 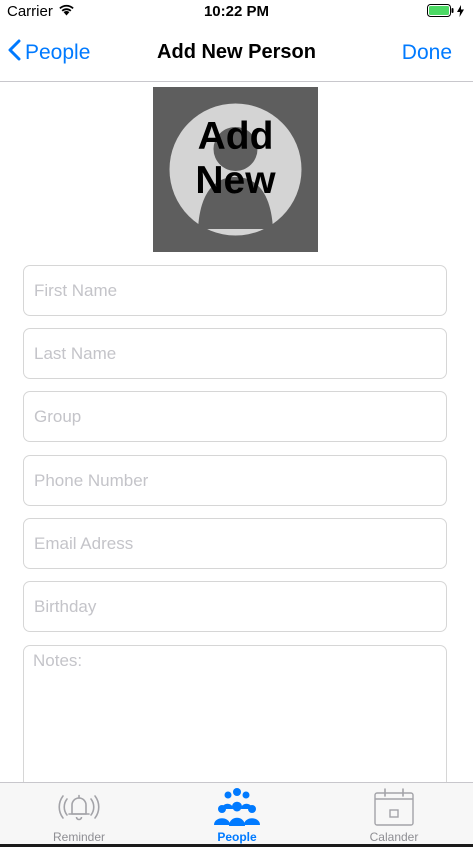 I want to click on group-field, so click(x=235, y=416).